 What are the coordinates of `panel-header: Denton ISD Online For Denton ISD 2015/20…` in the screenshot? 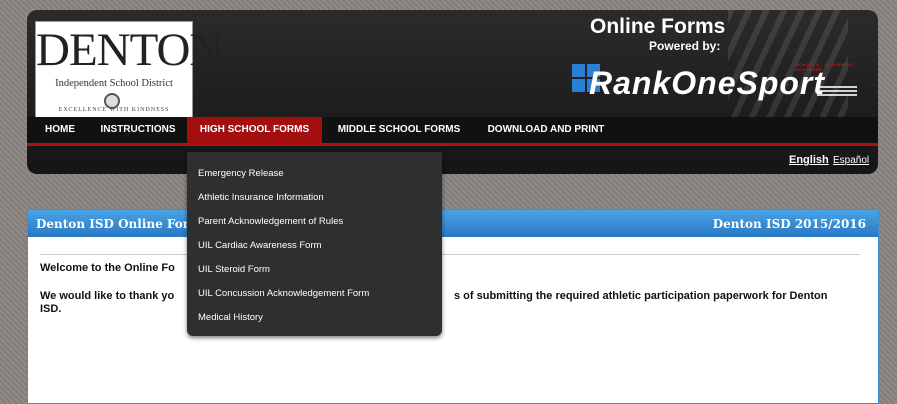 It's located at (453, 223).